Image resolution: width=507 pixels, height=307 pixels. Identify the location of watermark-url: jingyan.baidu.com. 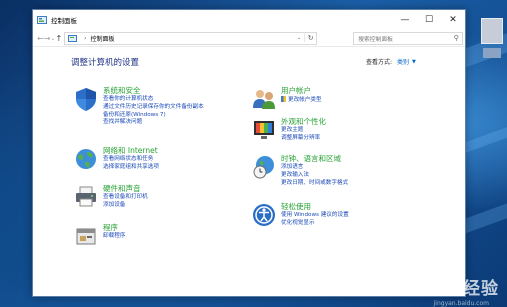
(461, 303).